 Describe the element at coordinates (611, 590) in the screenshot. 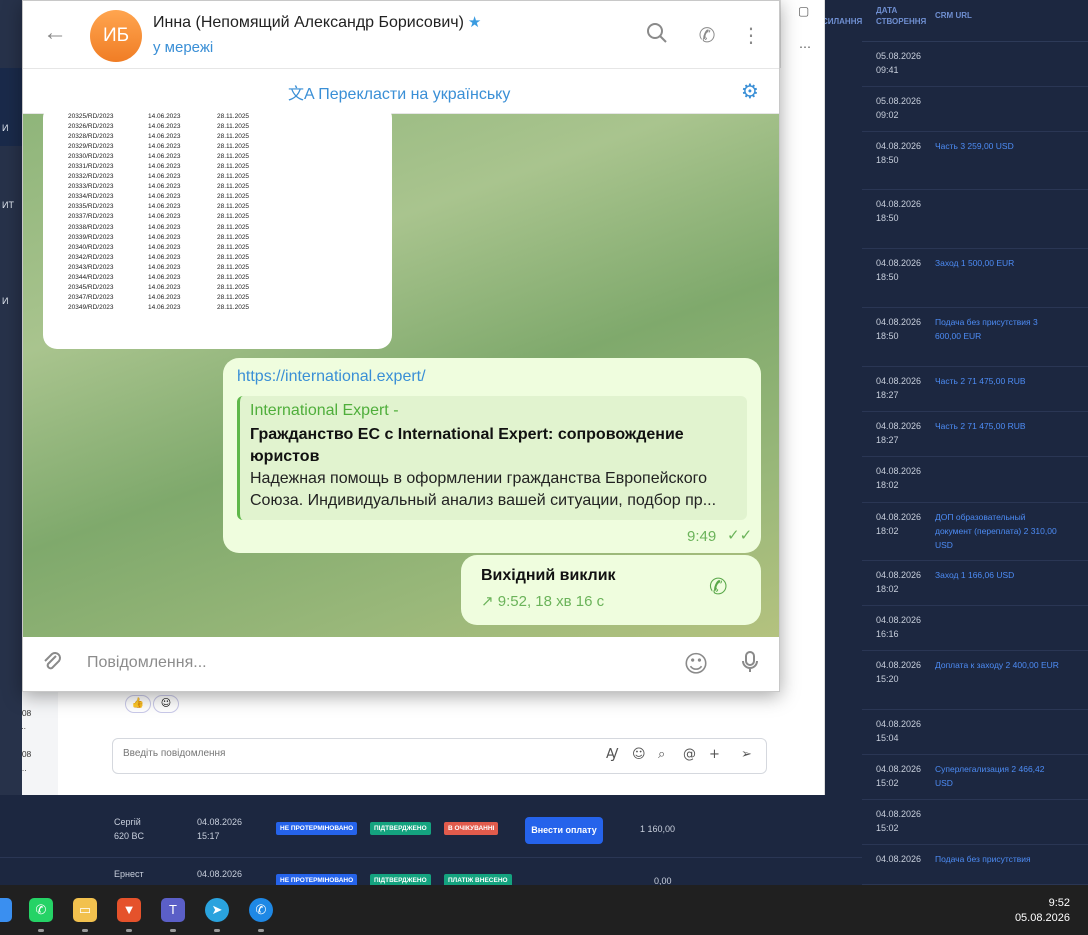

I see `call-message: Вихідний виклик ↗ 9:52, 18 хв 16 с ✆` at that location.